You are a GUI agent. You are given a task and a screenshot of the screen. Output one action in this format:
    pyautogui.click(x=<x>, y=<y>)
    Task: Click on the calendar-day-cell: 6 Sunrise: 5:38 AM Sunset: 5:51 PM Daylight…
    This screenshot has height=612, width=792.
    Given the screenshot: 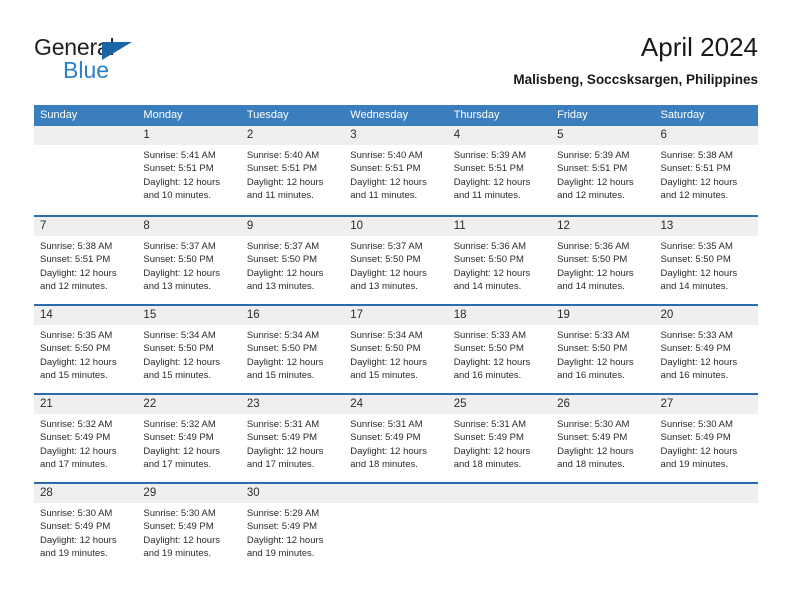 What is the action you would take?
    pyautogui.click(x=706, y=170)
    